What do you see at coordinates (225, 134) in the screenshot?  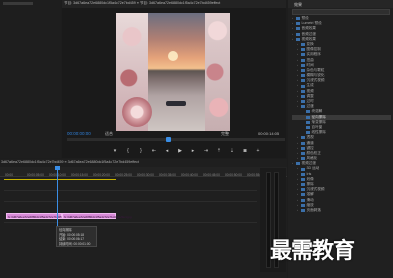 I see `resolution-select: 完整` at bounding box center [225, 134].